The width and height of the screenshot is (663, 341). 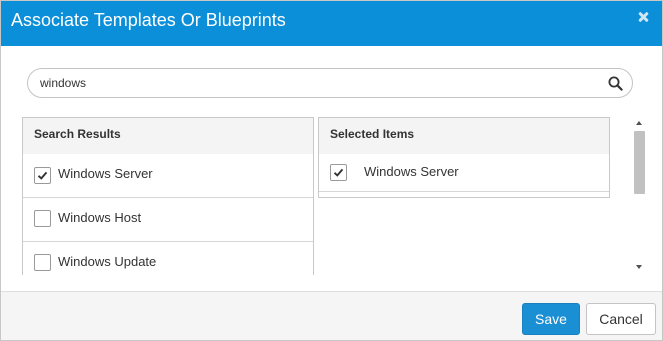 I want to click on selected-checkbox-windows-server, so click(x=338, y=172).